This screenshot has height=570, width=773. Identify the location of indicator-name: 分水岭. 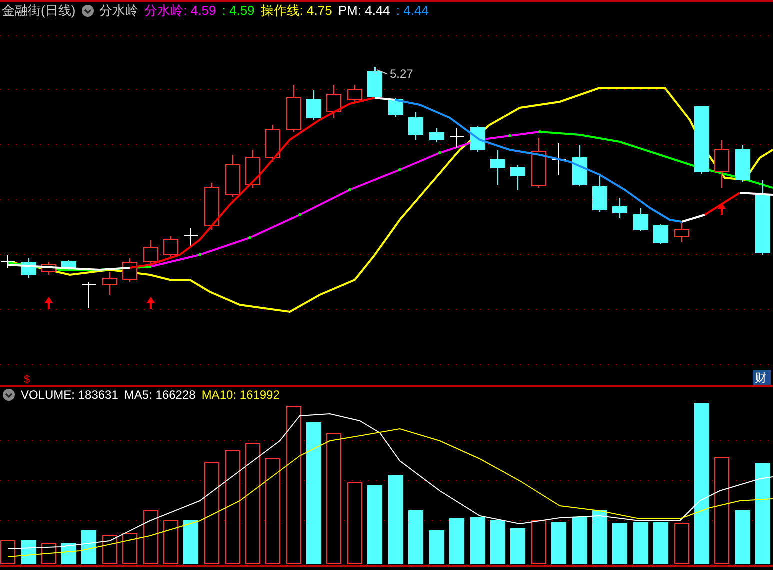
(119, 11).